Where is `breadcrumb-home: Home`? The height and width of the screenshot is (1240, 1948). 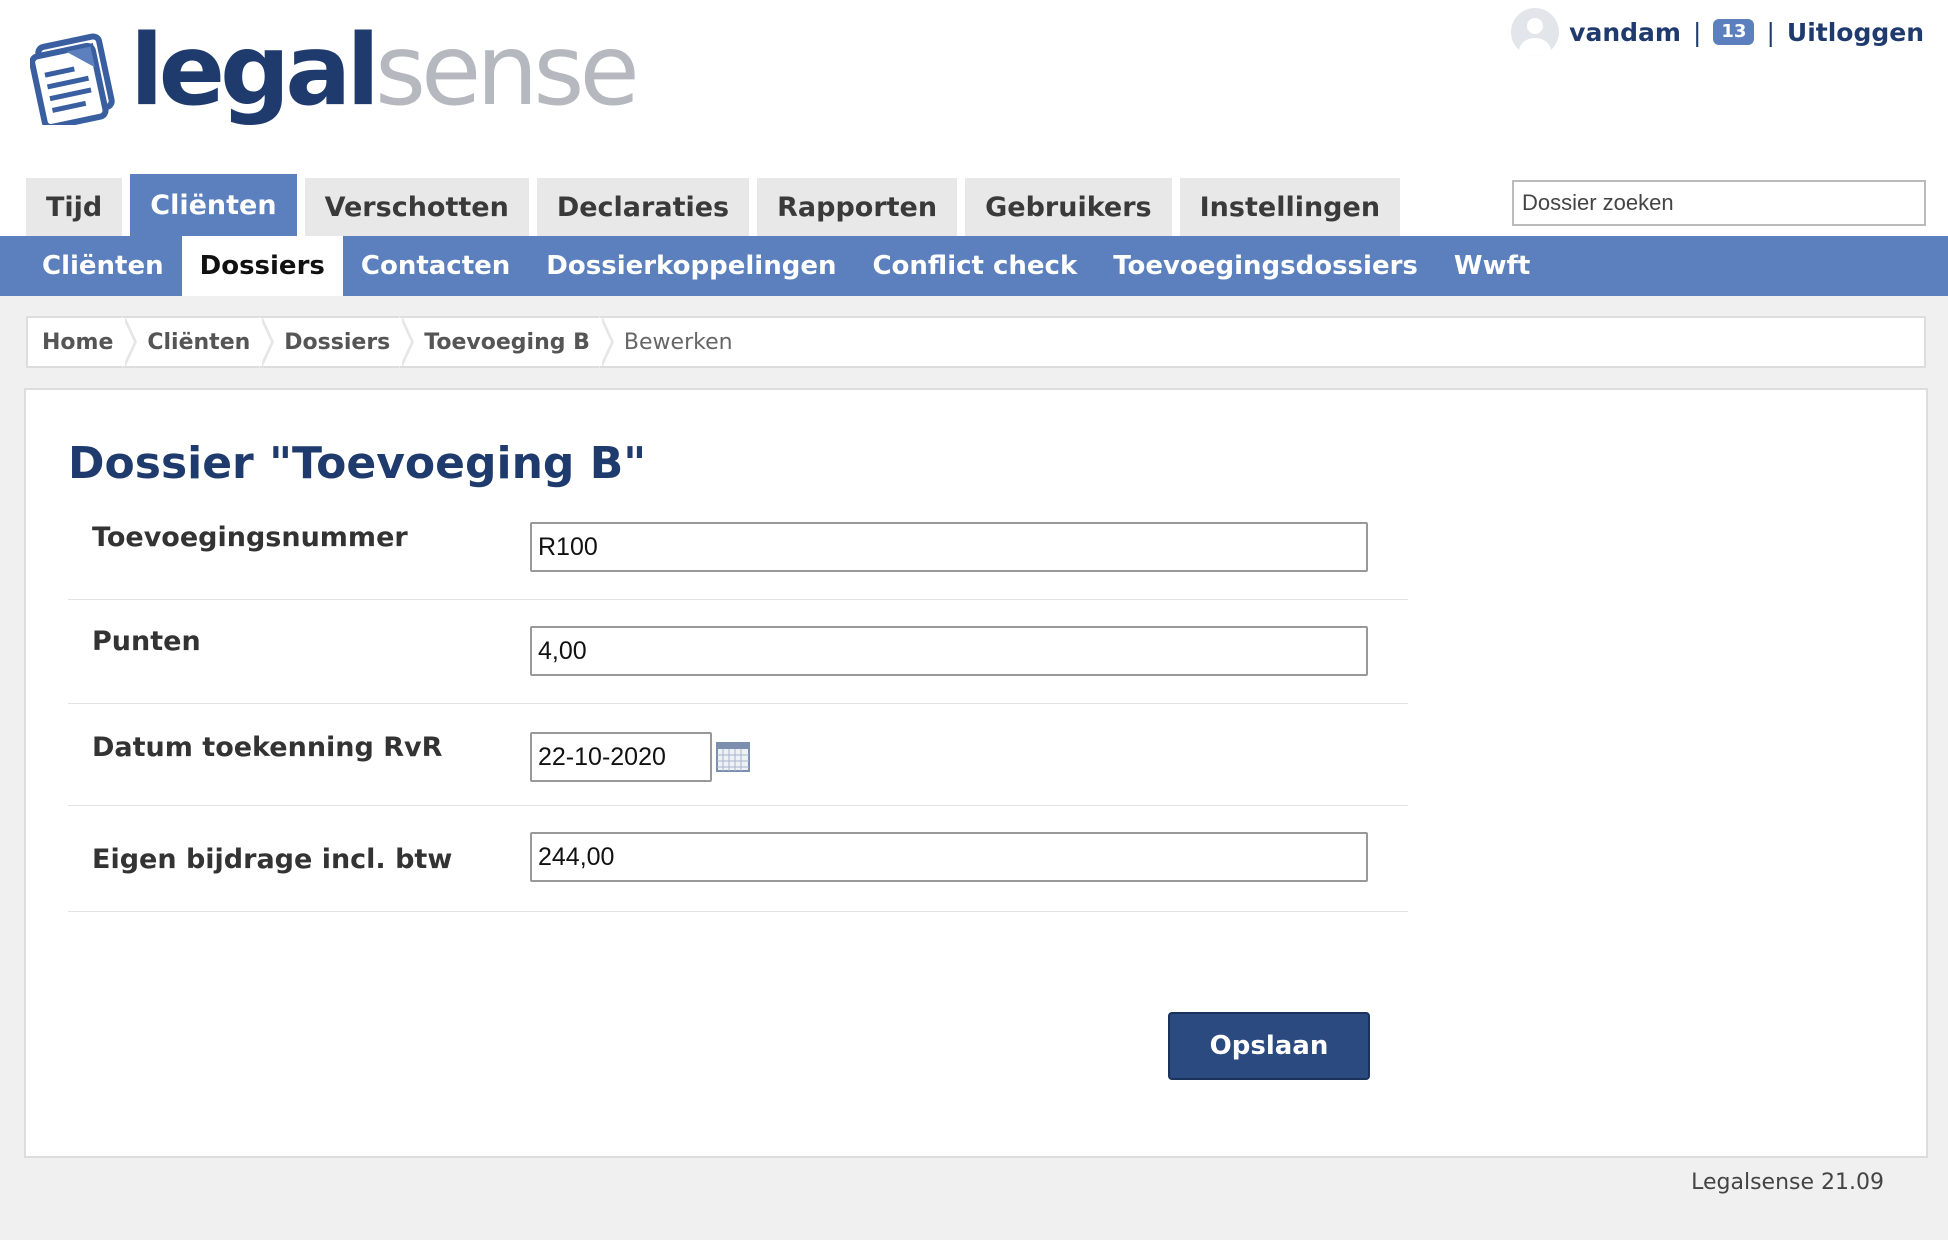 breadcrumb-home: Home is located at coordinates (83, 342).